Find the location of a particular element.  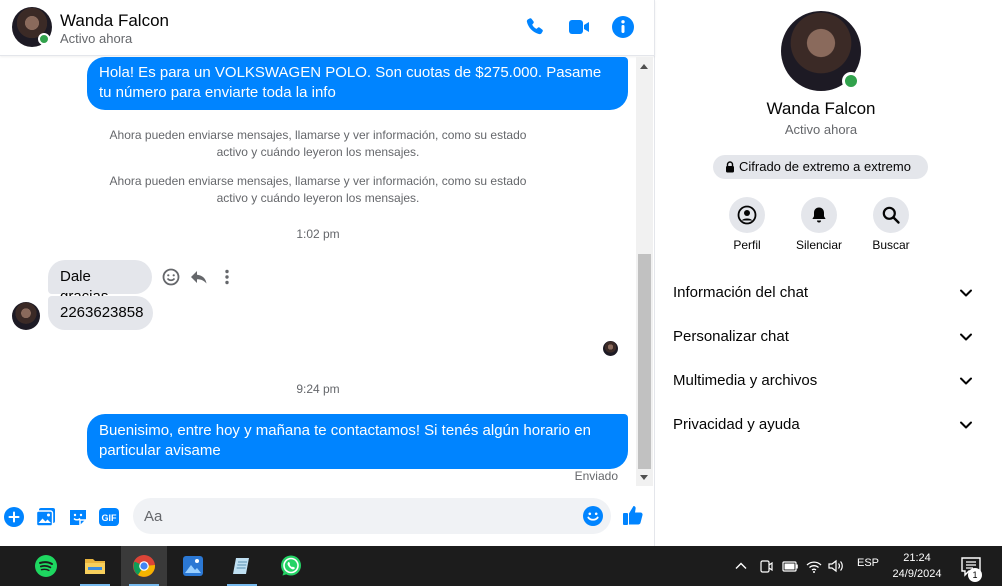

incoming-message: 2263623858 is located at coordinates (100, 313).